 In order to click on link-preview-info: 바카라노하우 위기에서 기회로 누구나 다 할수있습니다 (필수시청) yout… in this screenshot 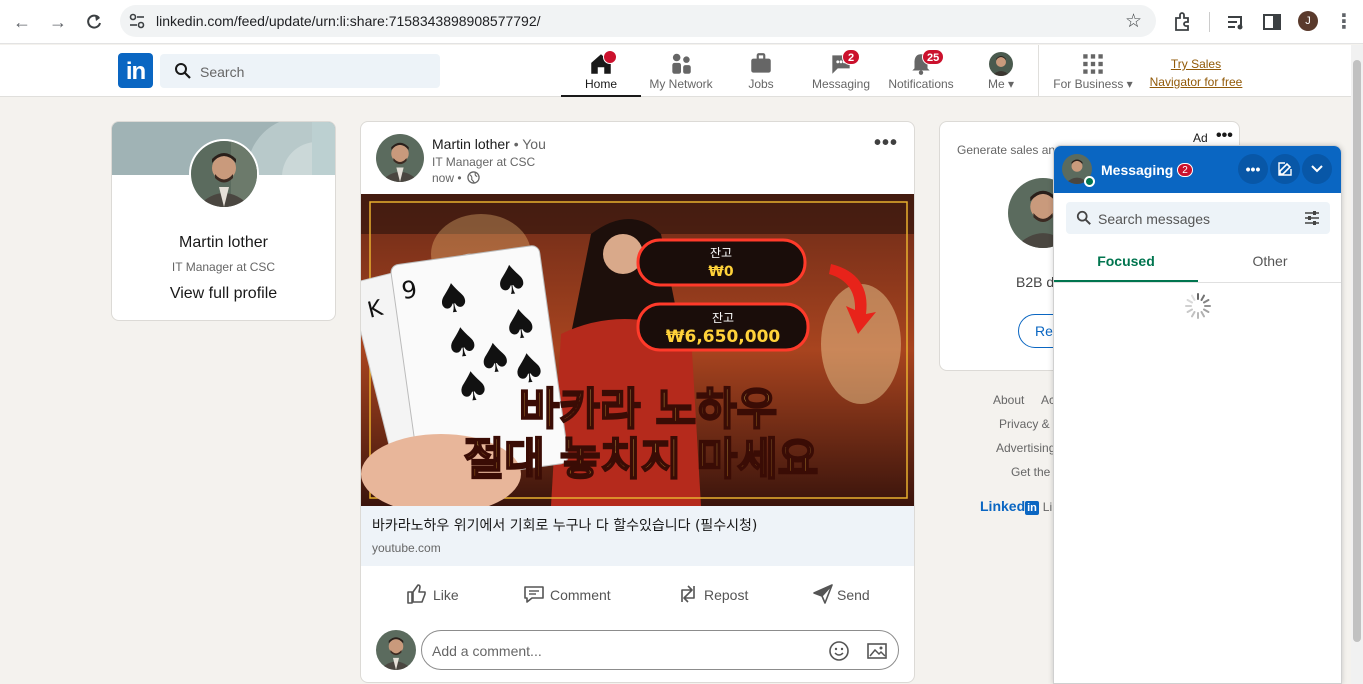, I will do `click(637, 536)`.